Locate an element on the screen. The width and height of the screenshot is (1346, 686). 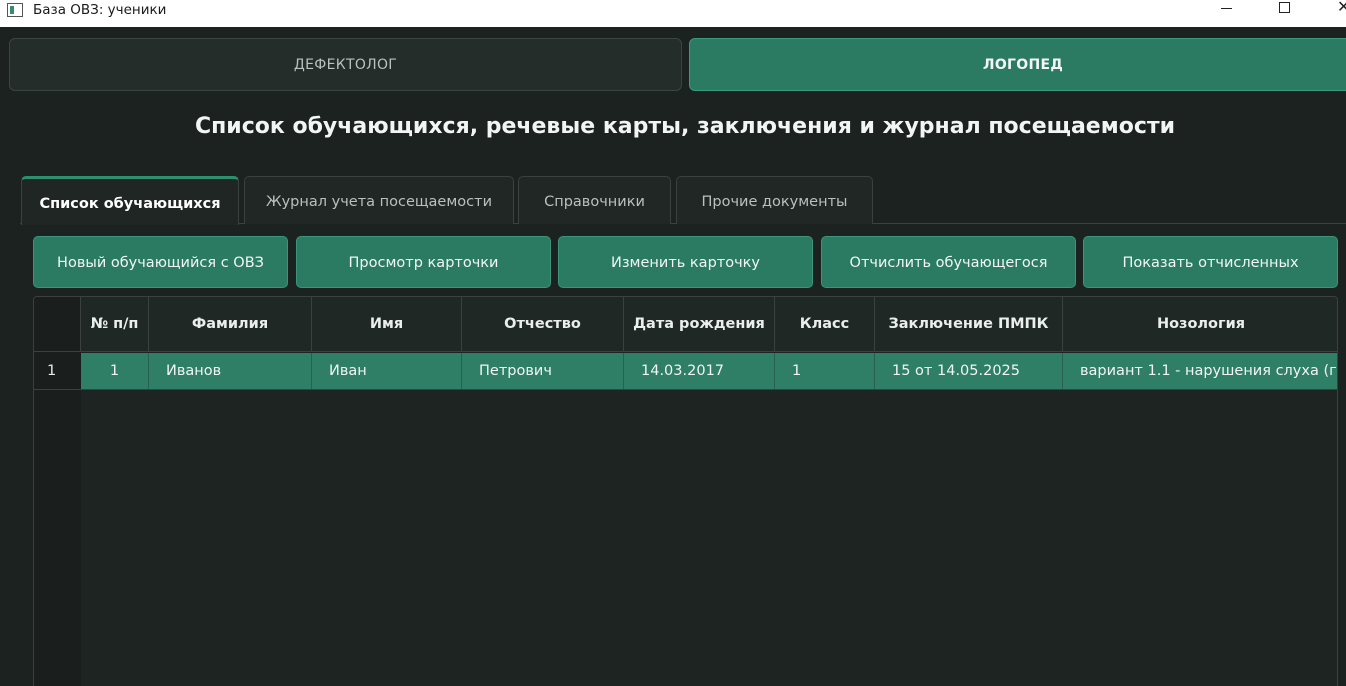
table-cell-name: Иван is located at coordinates (387, 371).